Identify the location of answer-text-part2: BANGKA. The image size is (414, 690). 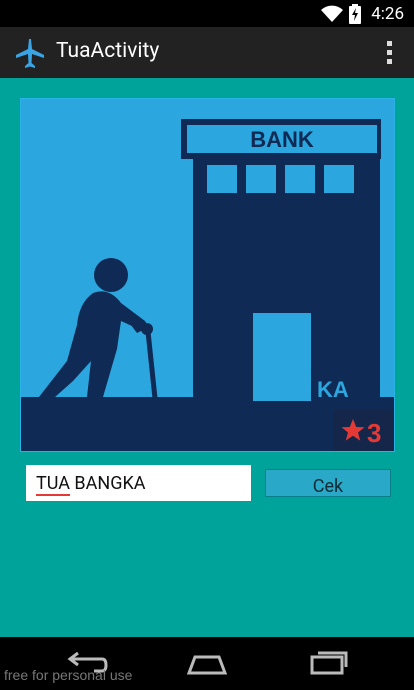
(107, 483).